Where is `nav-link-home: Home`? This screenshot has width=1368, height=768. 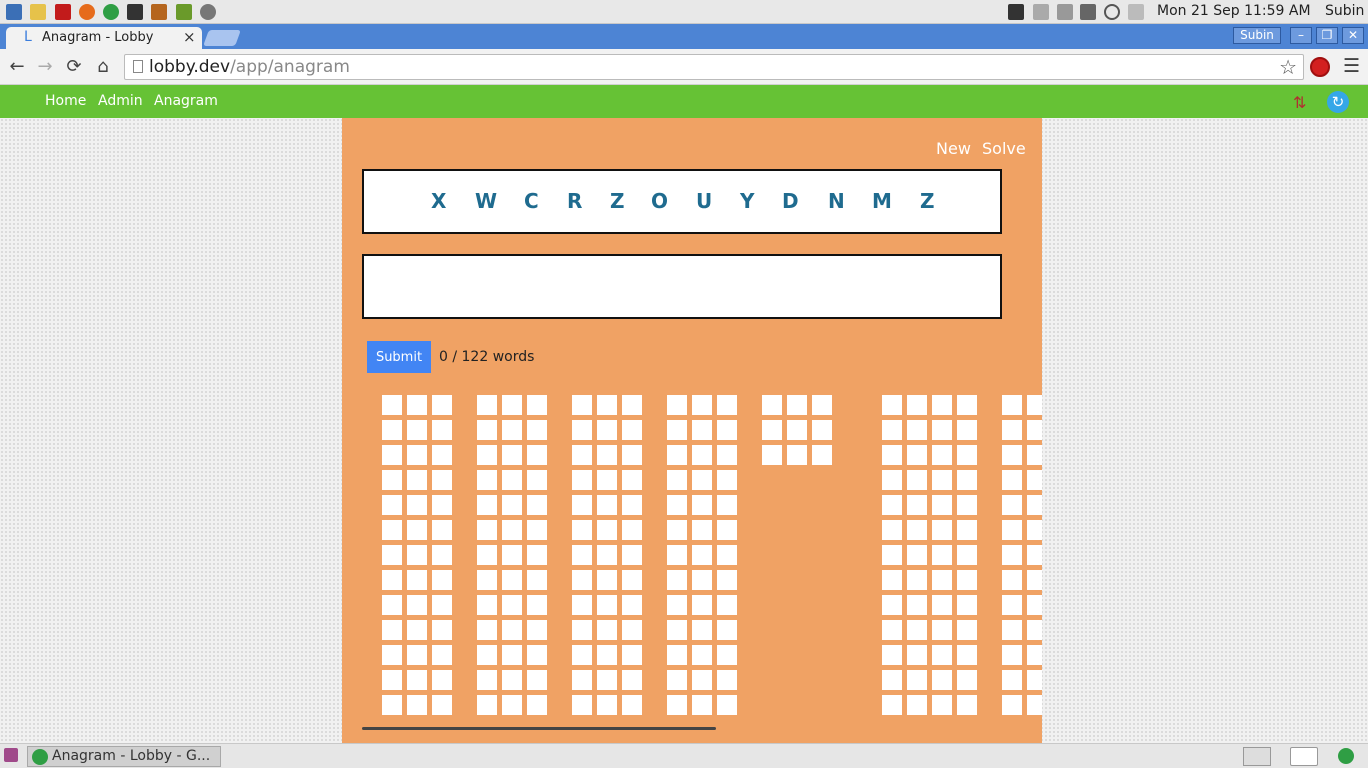
nav-link-home: Home is located at coordinates (65, 101).